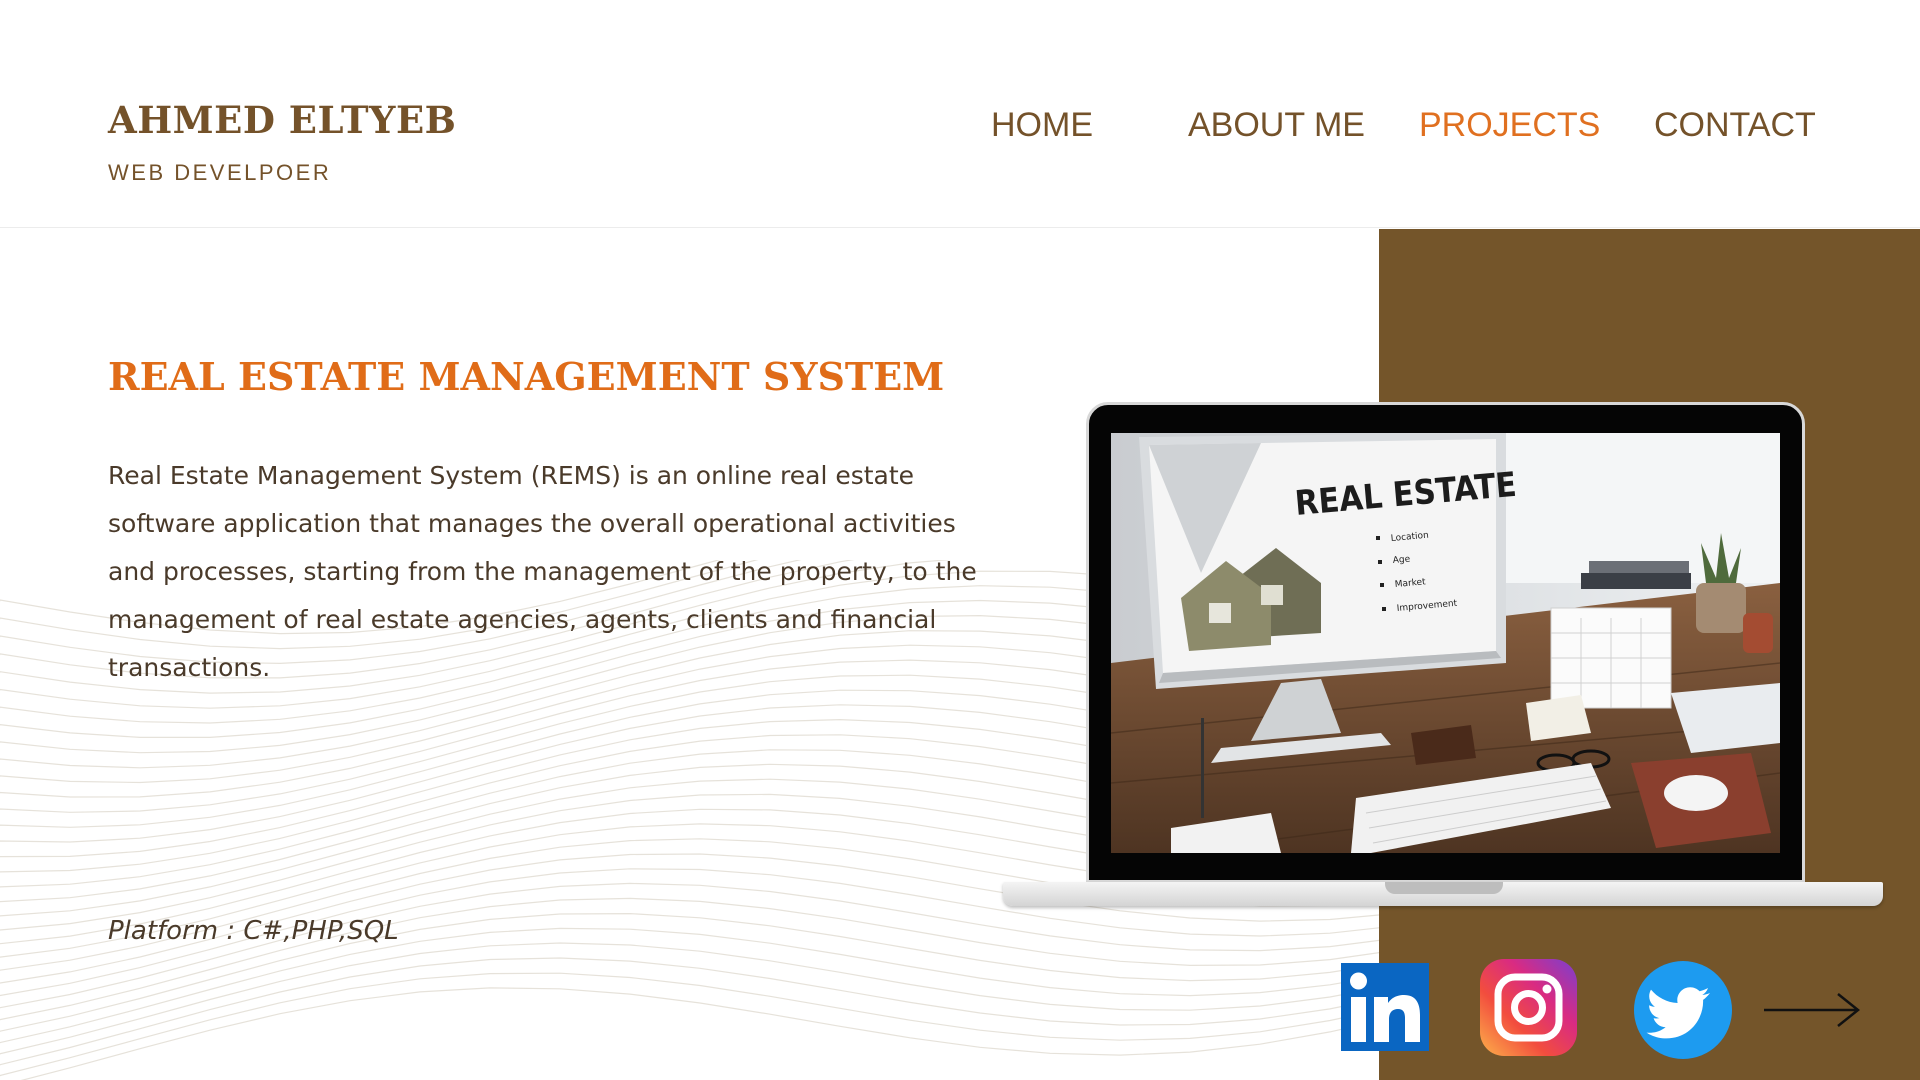  Describe the element at coordinates (253, 931) in the screenshot. I see `project-platform: Platform : C#,PHP,SQL` at that location.